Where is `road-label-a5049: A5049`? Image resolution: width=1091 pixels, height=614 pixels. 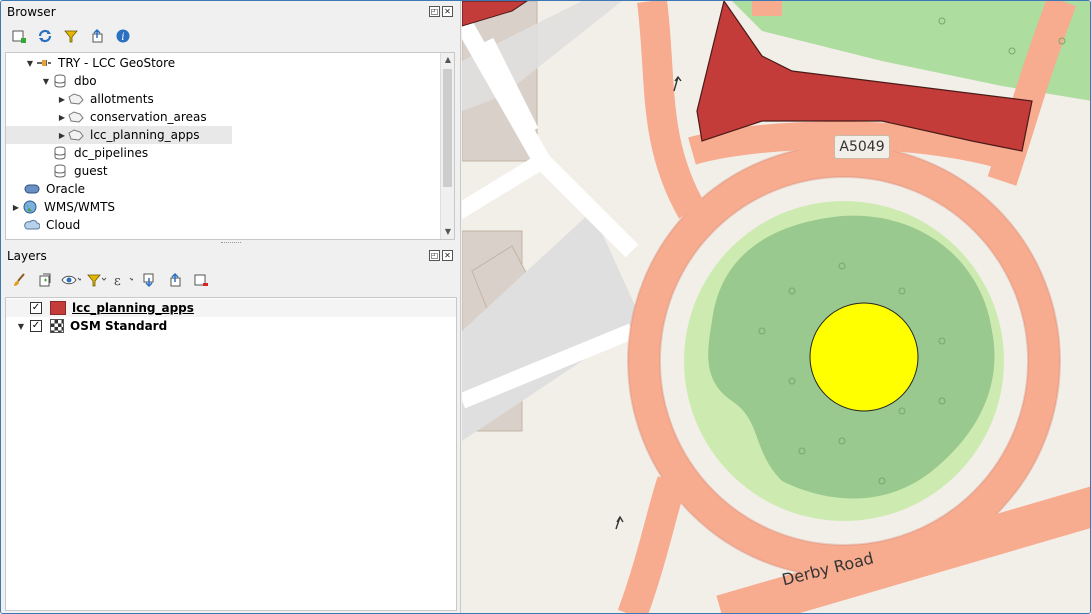 road-label-a5049: A5049 is located at coordinates (862, 147).